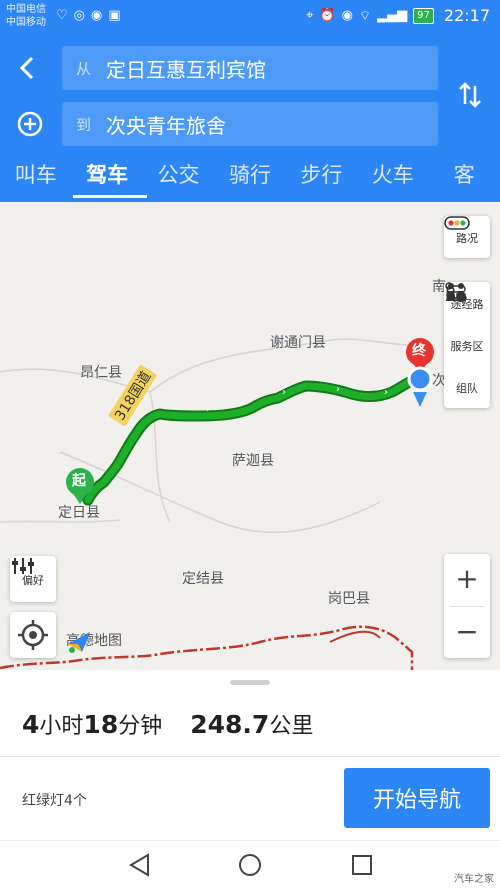  What do you see at coordinates (419, 351) in the screenshot?
I see `end-marker-label: 终` at bounding box center [419, 351].